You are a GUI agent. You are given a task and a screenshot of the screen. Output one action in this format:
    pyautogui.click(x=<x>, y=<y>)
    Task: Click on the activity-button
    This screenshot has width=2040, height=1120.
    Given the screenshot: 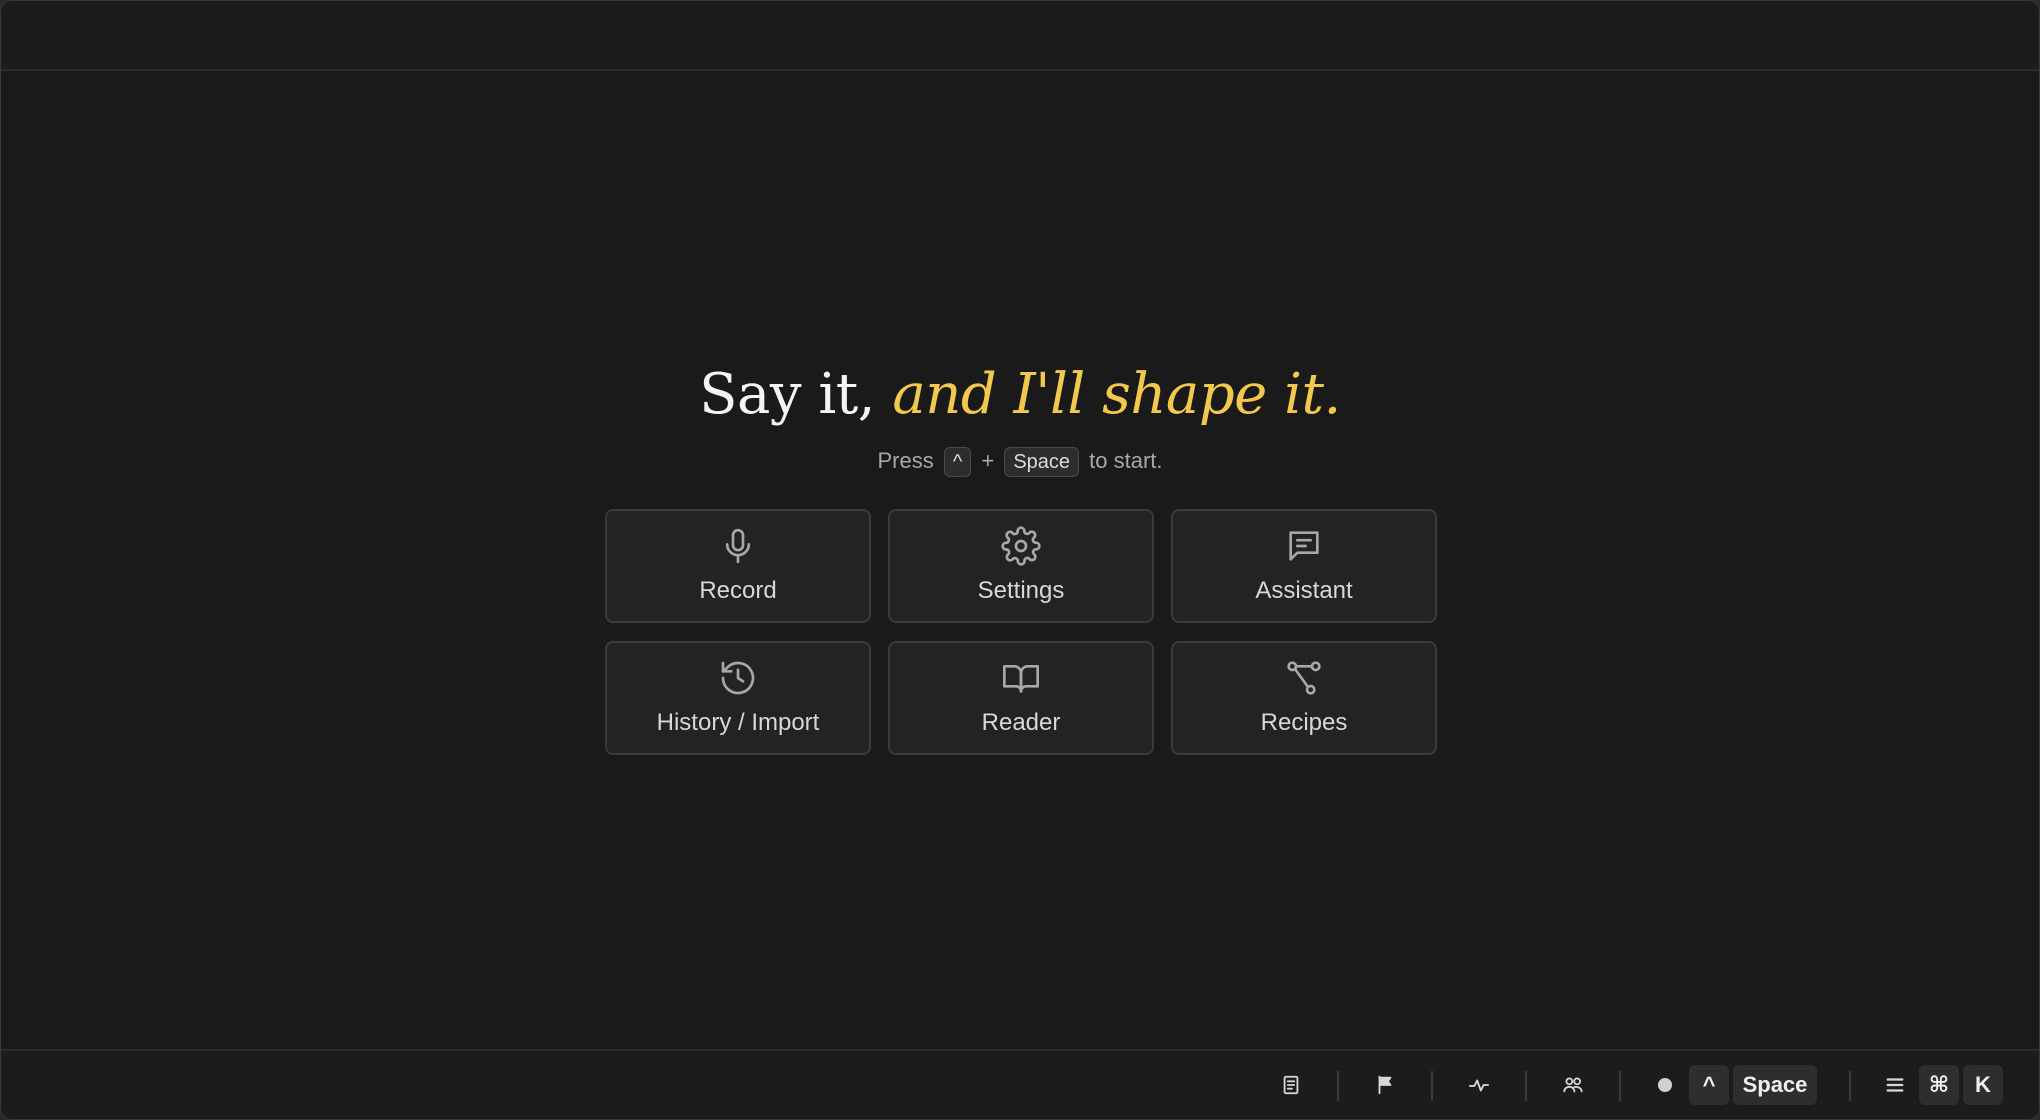 What is the action you would take?
    pyautogui.click(x=1479, y=1085)
    